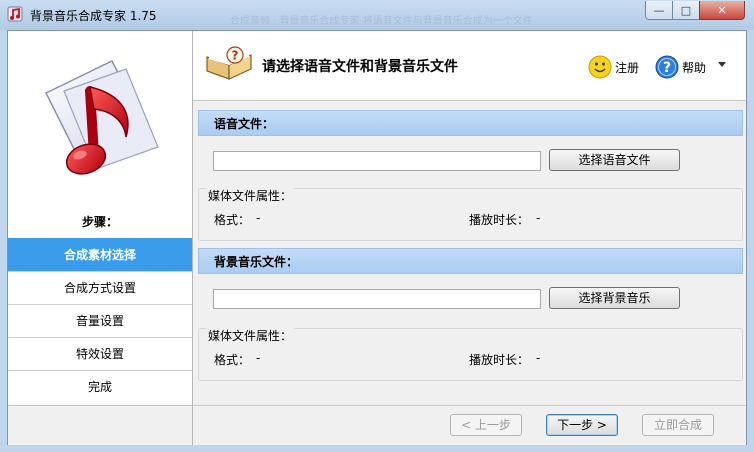  Describe the element at coordinates (499, 220) in the screenshot. I see `voice-duration-label: 播放时长：` at that location.